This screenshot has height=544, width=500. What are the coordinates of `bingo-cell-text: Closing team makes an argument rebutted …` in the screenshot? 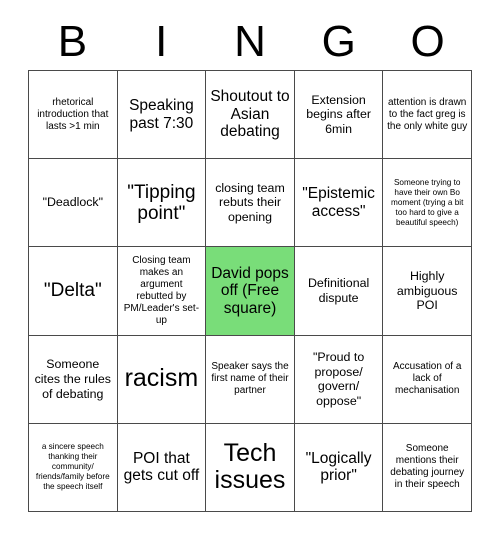 It's located at (161, 290).